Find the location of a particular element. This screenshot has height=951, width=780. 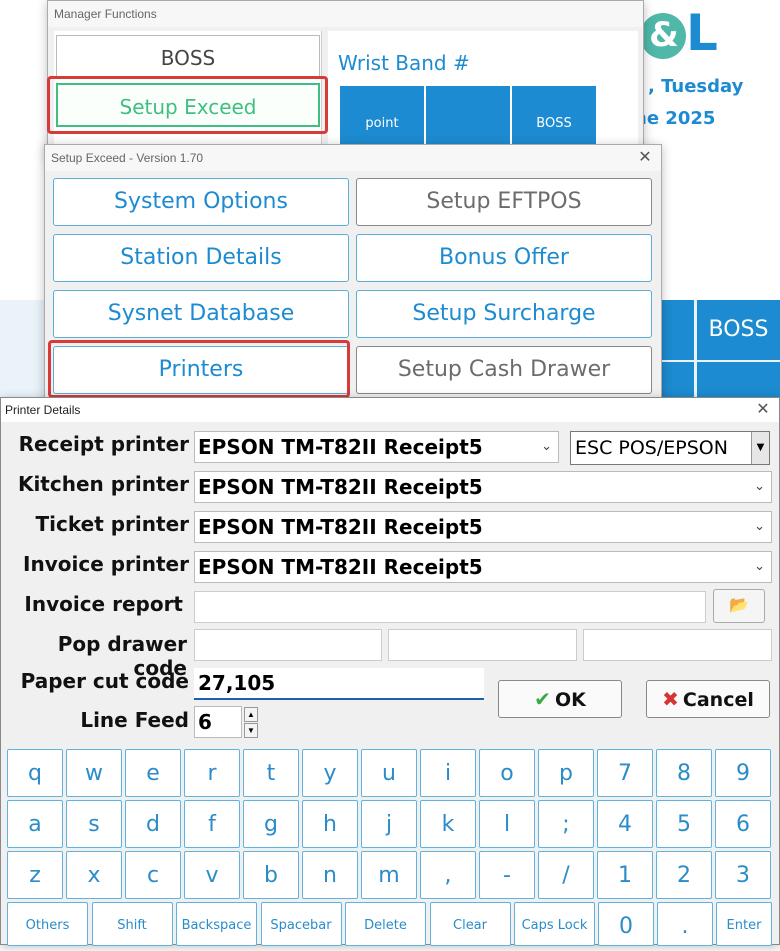

key-1-5: t is located at coordinates (271, 773).